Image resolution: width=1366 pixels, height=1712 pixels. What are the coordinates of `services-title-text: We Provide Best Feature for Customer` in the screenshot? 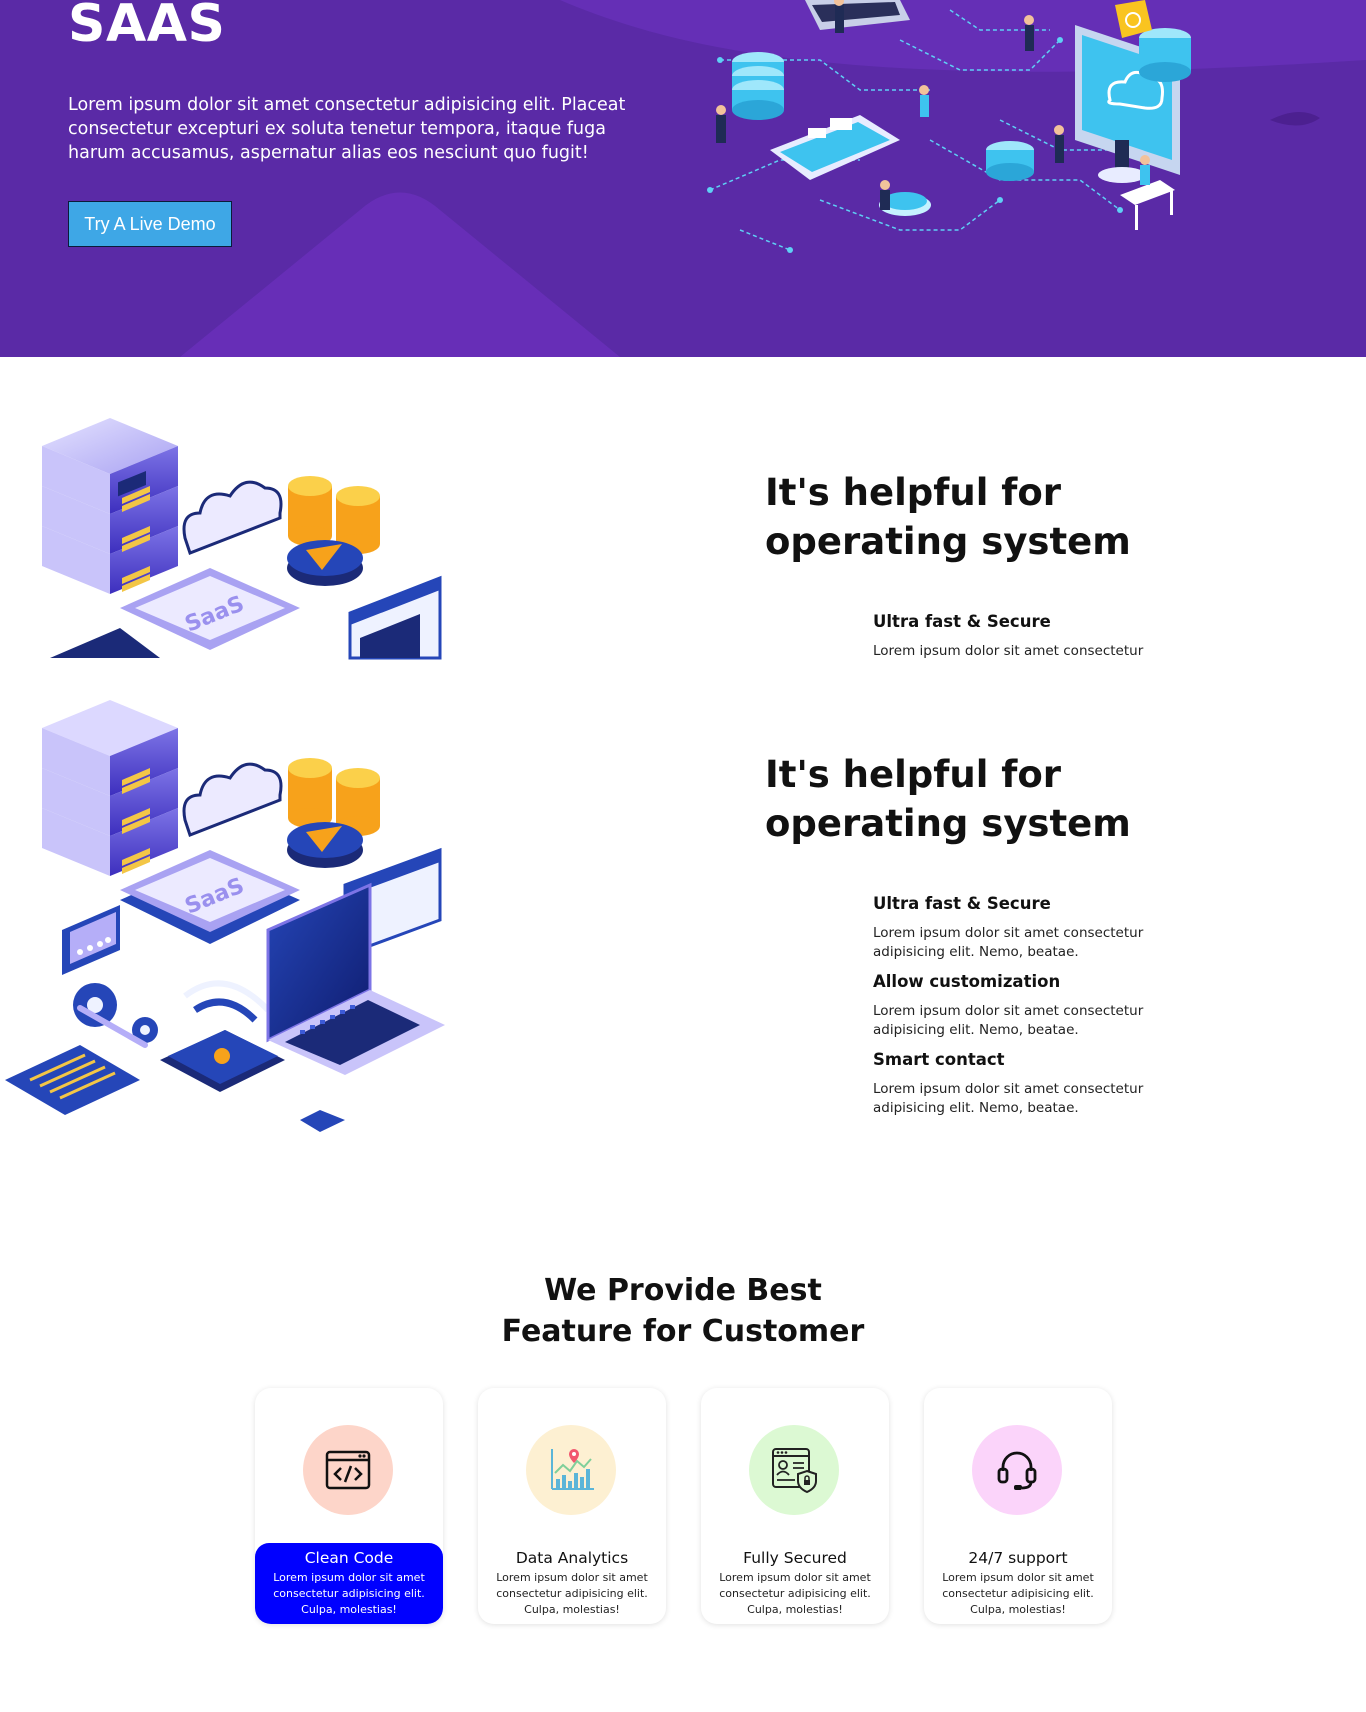 It's located at (683, 1311).